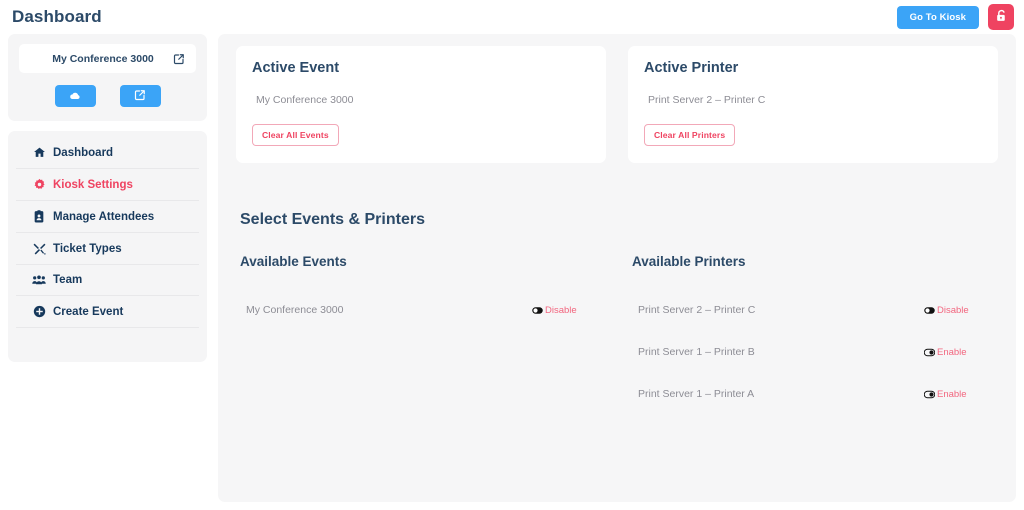  Describe the element at coordinates (691, 68) in the screenshot. I see `active-printer-title: Active Printer` at that location.